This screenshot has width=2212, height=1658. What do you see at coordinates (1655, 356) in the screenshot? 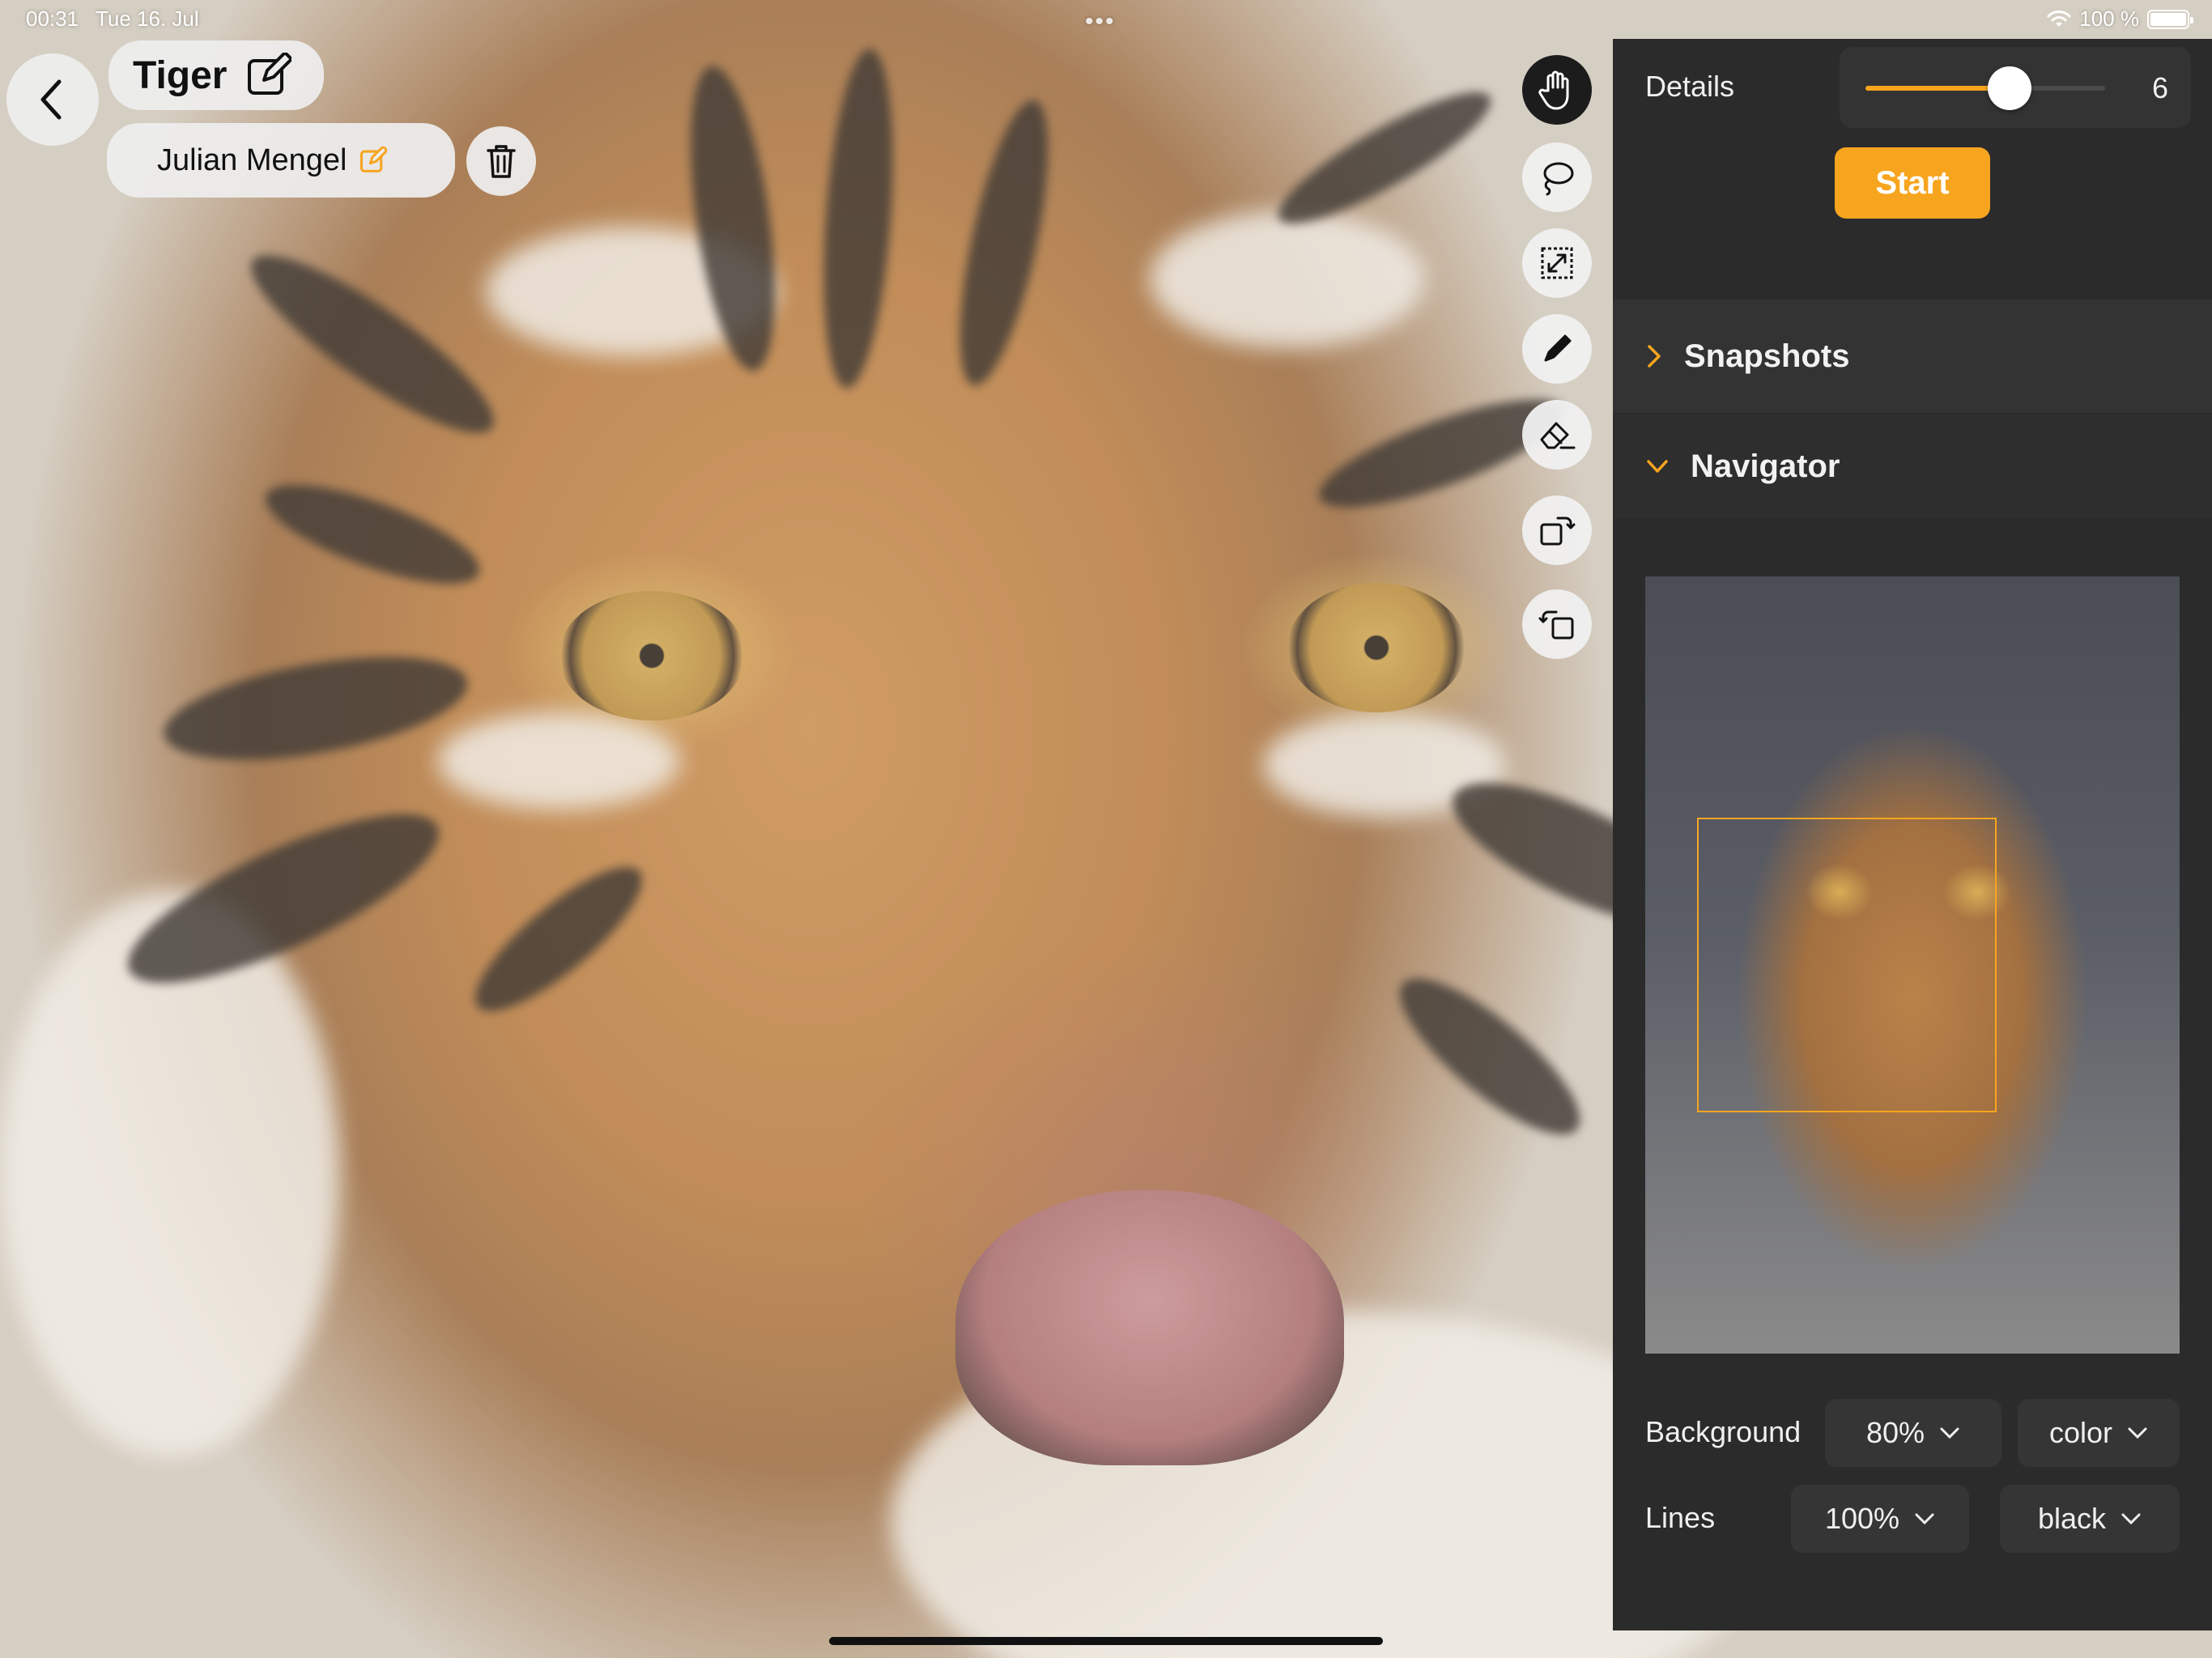
I see `chevron-right-icon` at bounding box center [1655, 356].